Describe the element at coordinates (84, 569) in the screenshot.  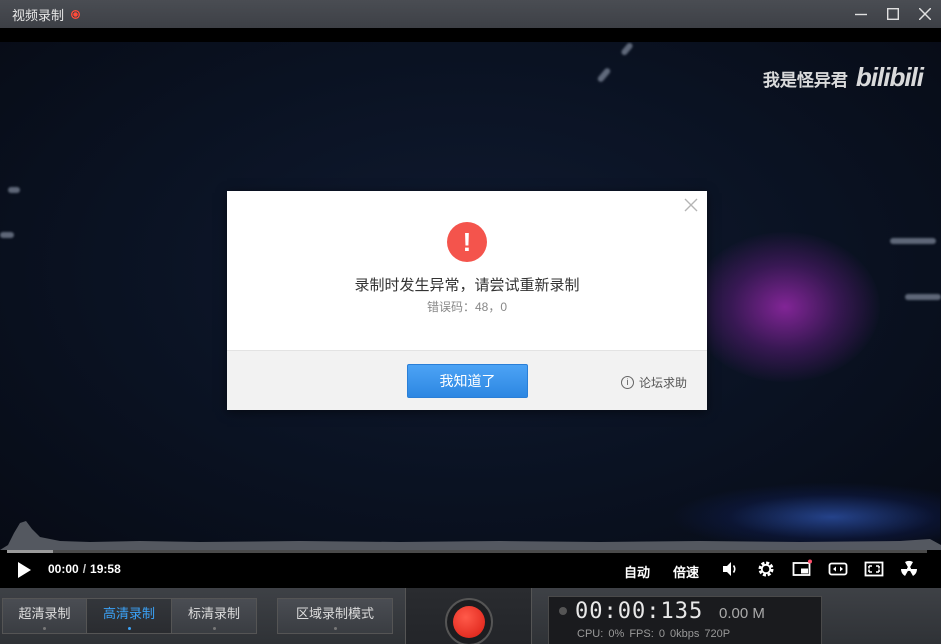
I see `time-display: 00:00/19:58` at that location.